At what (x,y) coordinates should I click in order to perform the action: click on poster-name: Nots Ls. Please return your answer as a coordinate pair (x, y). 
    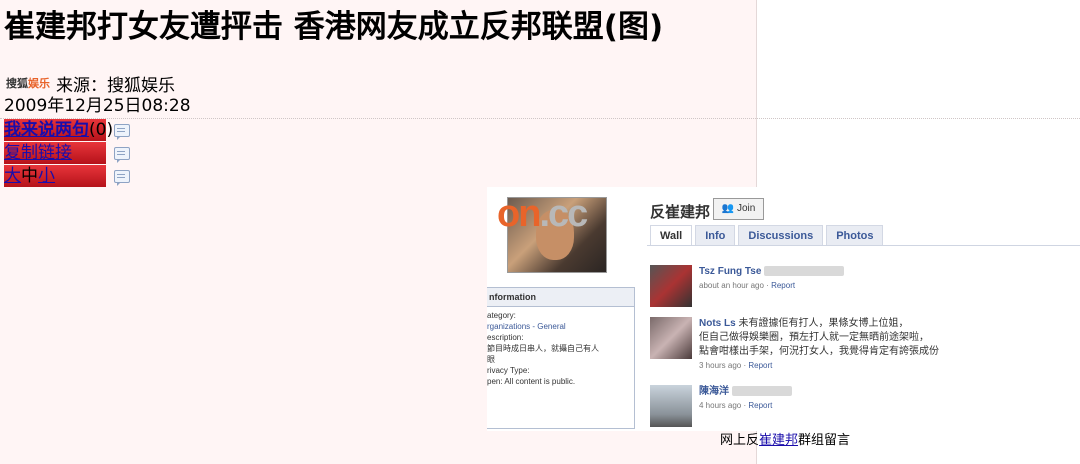
    Looking at the image, I should click on (717, 323).